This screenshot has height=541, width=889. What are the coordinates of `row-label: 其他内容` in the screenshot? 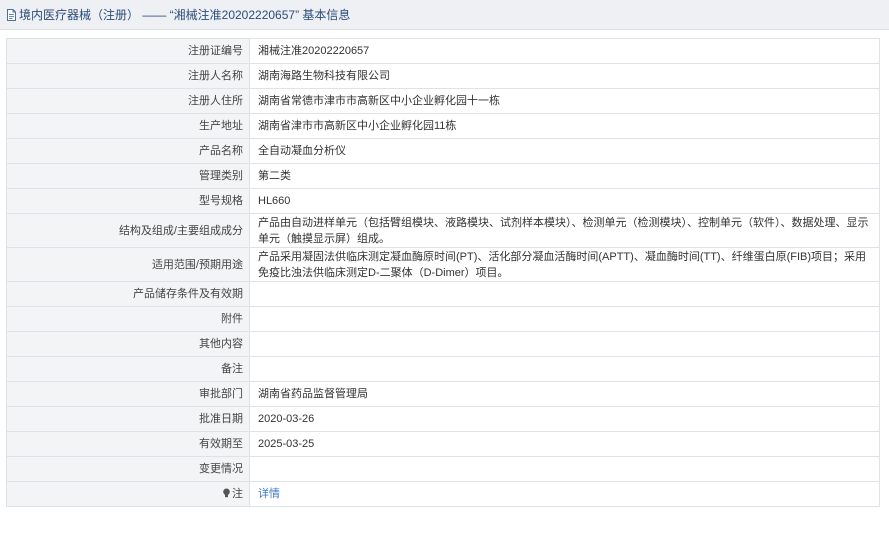 It's located at (128, 344).